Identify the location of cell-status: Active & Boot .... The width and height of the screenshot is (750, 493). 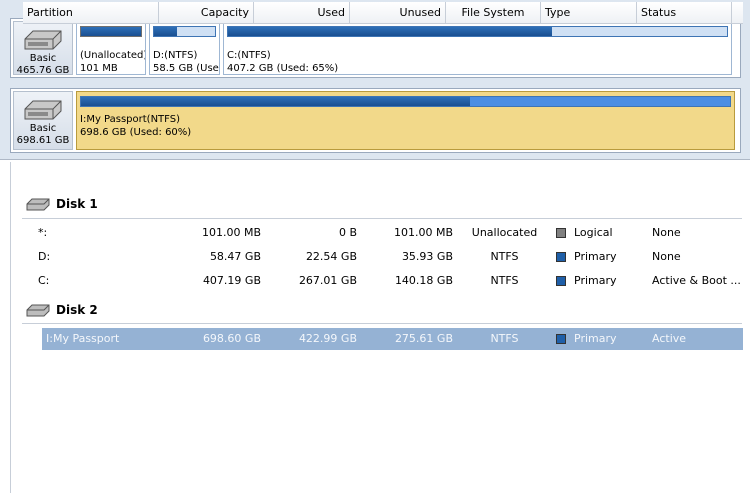
(696, 280).